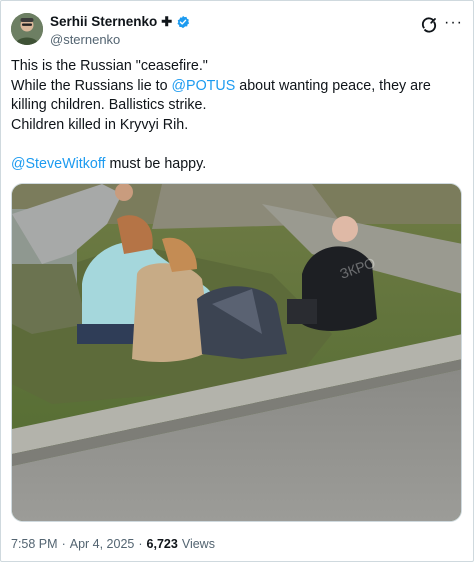 The height and width of the screenshot is (562, 474). Describe the element at coordinates (204, 86) in the screenshot. I see `mention-potus: @POTUS` at that location.